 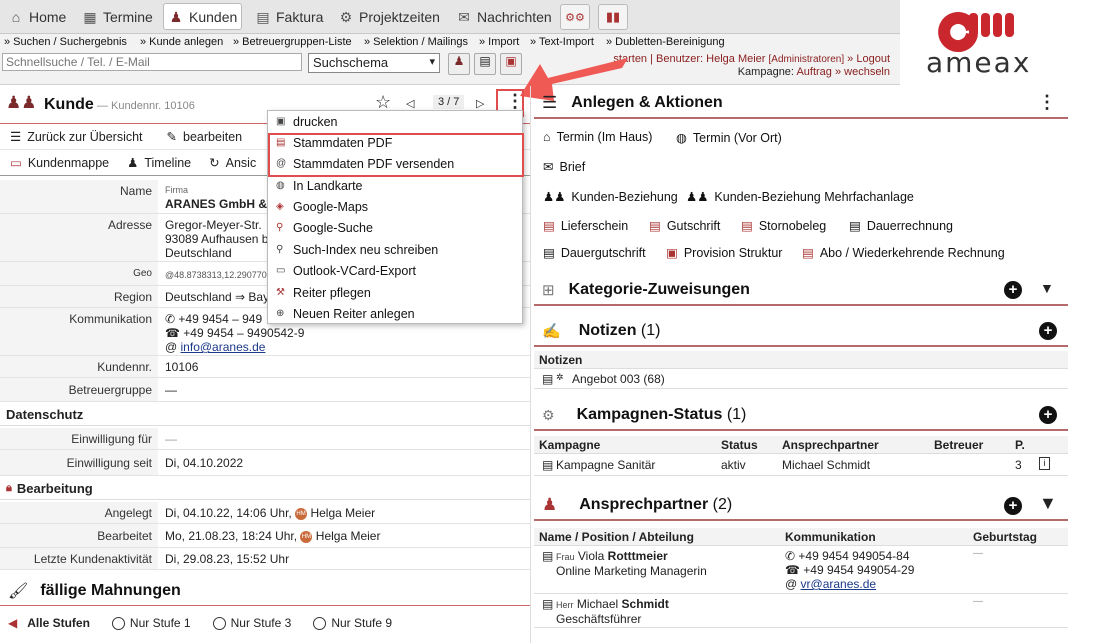 What do you see at coordinates (801, 379) in the screenshot?
I see `table-row: ▤ ✲ Angebot 003 (68)` at bounding box center [801, 379].